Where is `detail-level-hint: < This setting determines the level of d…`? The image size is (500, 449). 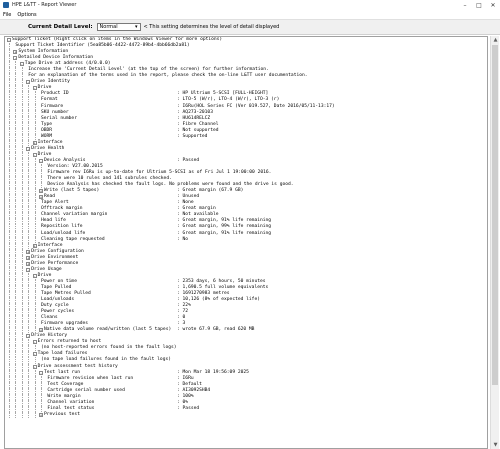
detail-level-hint: < This setting determines the level of d… is located at coordinates (211, 27).